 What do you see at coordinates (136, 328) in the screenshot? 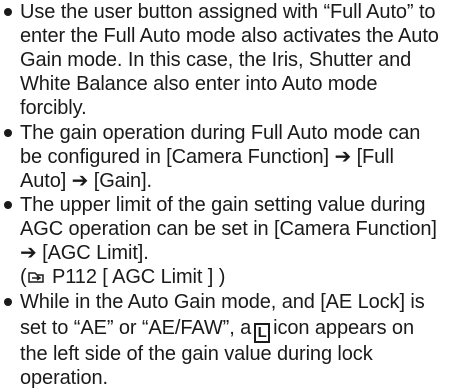
I see `text-fragment: set to “AE” or “AE/FAW”, a` at bounding box center [136, 328].